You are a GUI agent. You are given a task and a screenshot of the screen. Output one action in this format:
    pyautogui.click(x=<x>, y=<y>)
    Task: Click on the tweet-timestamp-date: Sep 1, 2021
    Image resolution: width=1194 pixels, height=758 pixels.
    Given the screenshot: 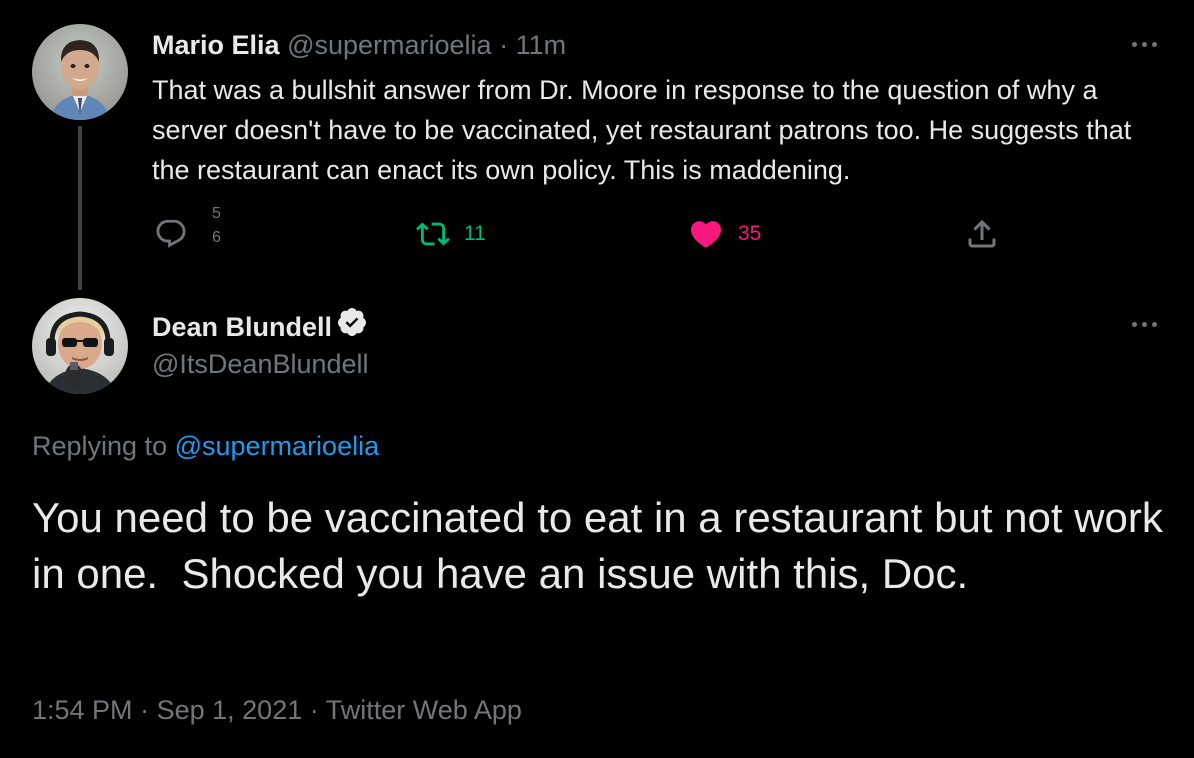 What is the action you would take?
    pyautogui.click(x=230, y=710)
    